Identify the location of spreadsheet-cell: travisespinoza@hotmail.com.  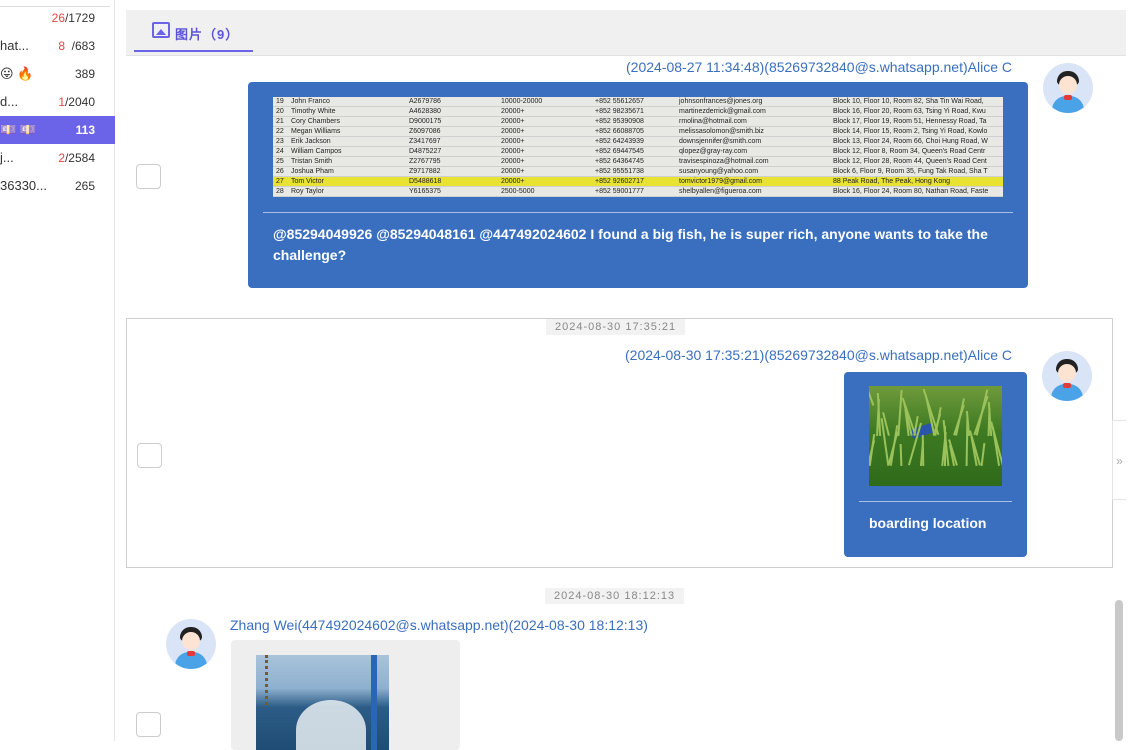
(724, 161).